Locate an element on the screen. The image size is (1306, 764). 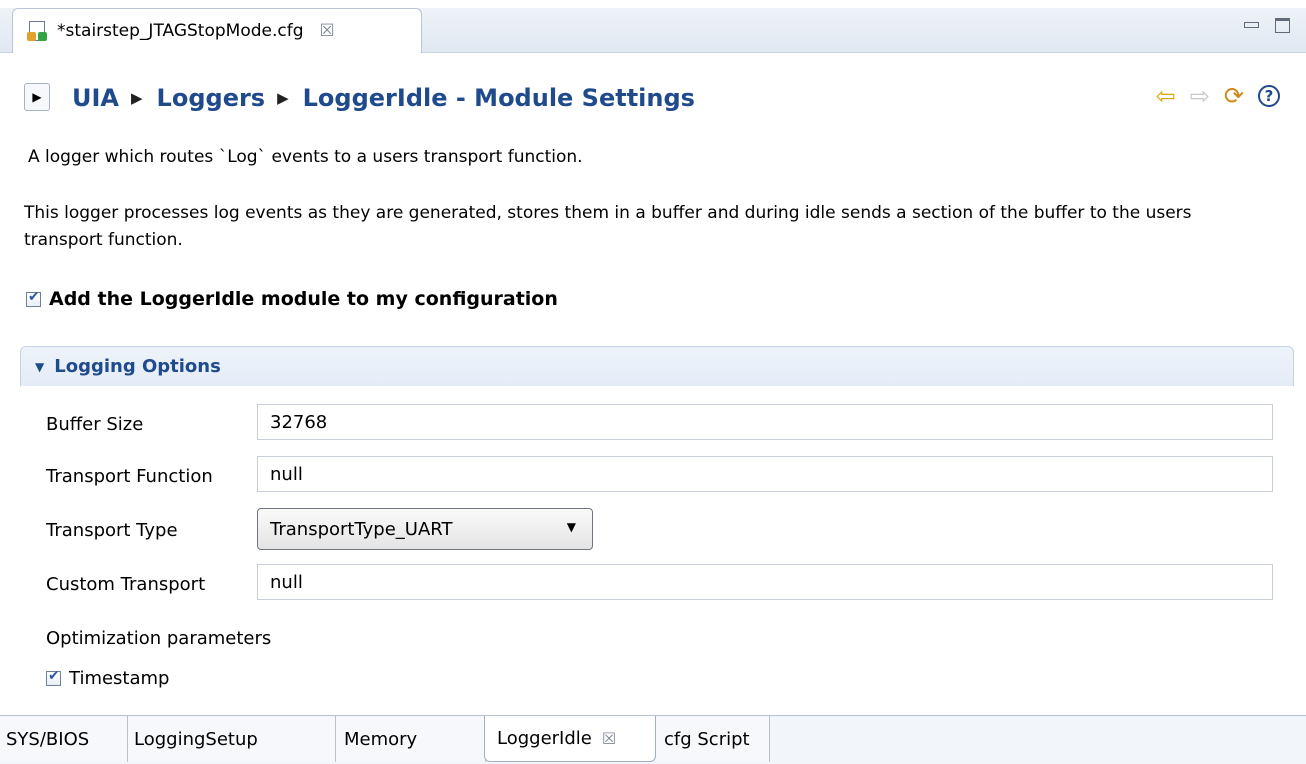
breadcrumb-item-loggers: Loggers is located at coordinates (211, 98).